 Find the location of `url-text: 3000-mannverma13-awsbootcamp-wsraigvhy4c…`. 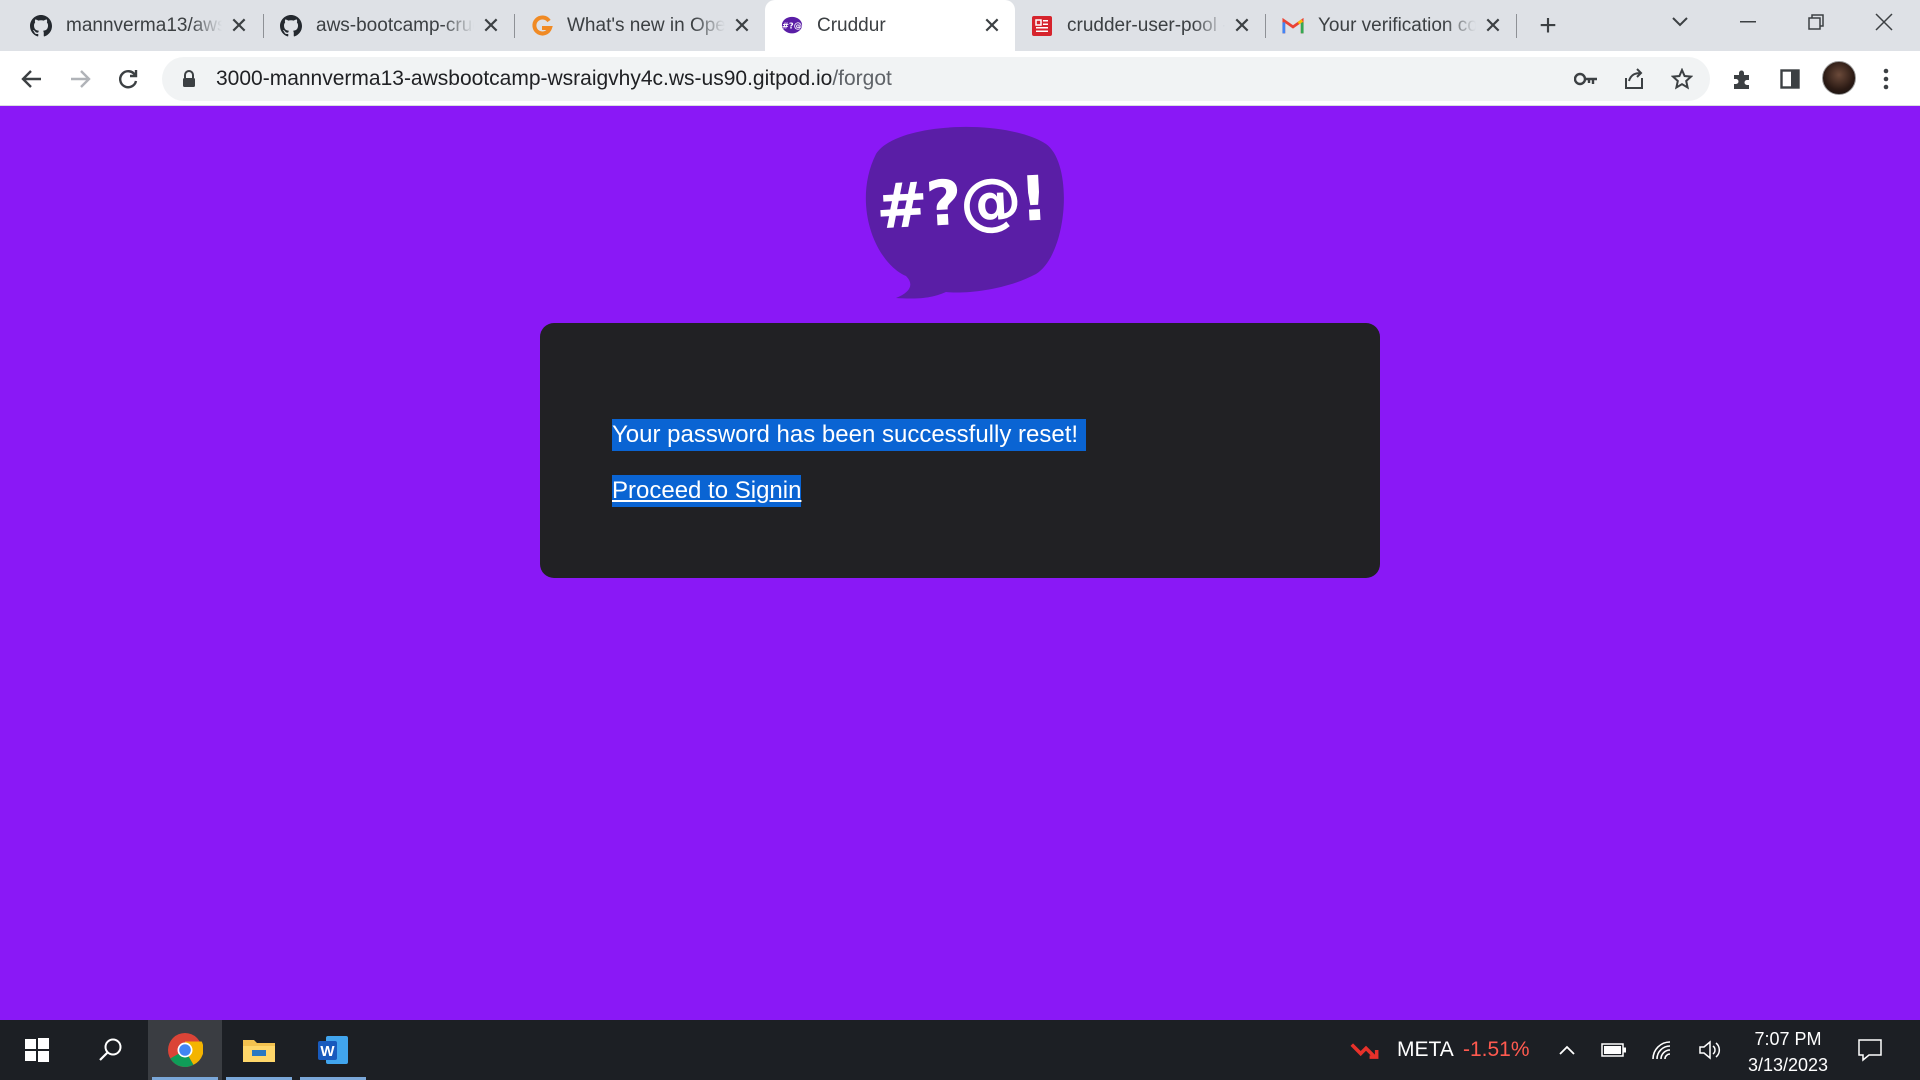

url-text: 3000-mannverma13-awsbootcamp-wsraigvhy4c… is located at coordinates (554, 79).